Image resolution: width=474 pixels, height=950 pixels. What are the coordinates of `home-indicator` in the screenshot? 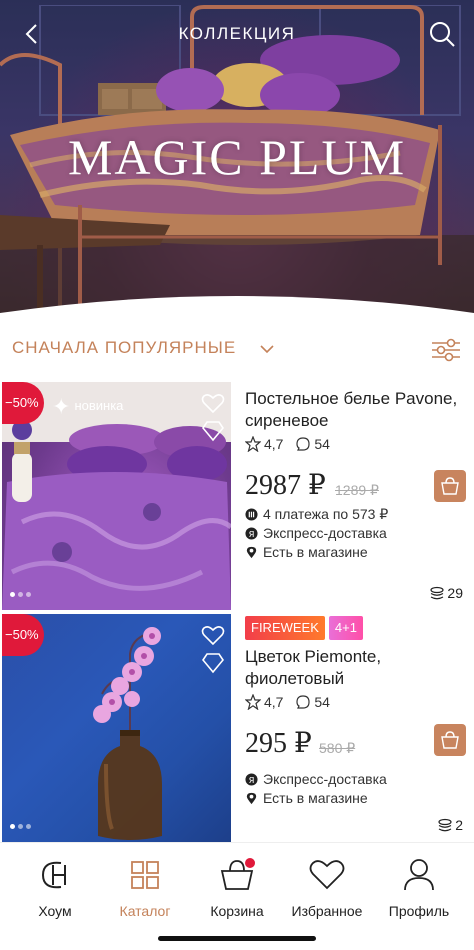 It's located at (237, 938).